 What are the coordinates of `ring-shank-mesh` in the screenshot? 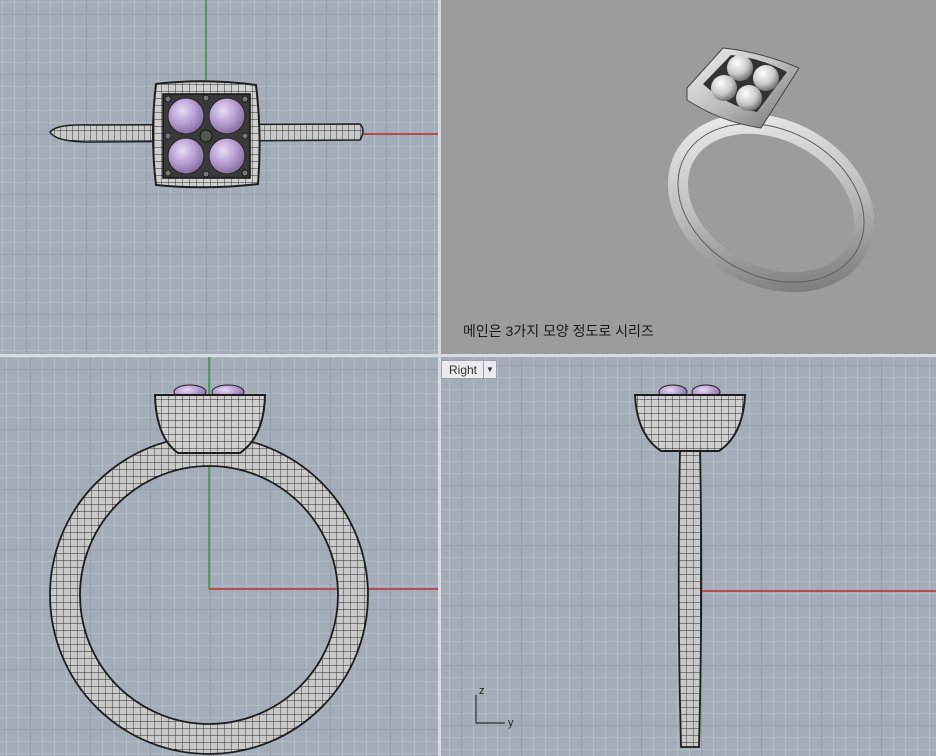 It's located at (690, 598).